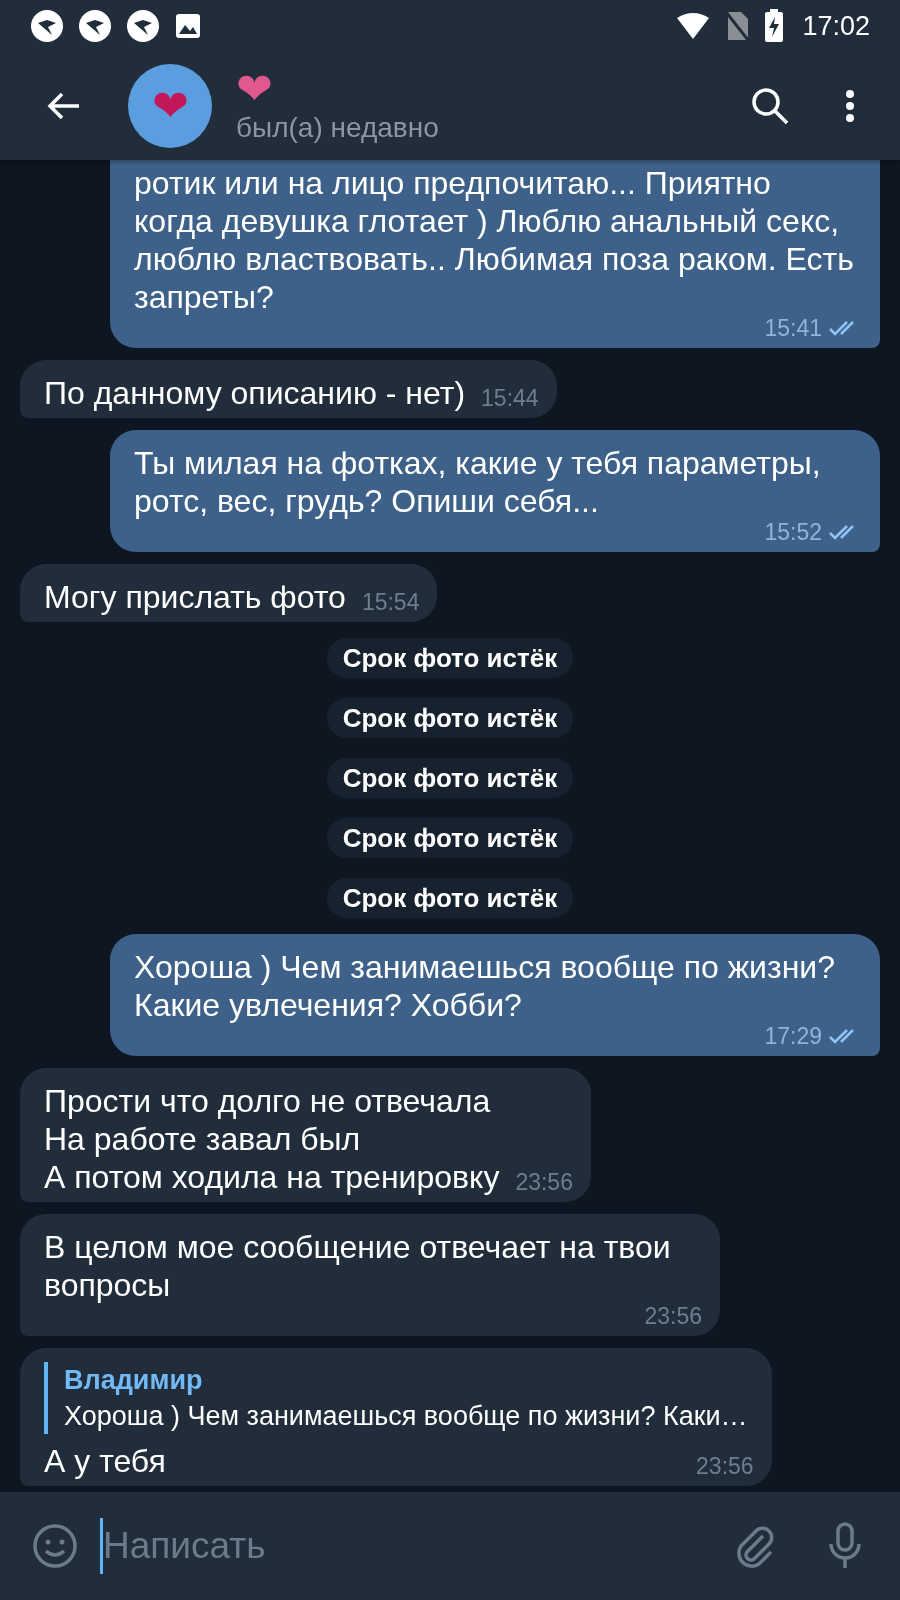 The height and width of the screenshot is (1600, 900). What do you see at coordinates (255, 89) in the screenshot?
I see `chat-title: ❤` at bounding box center [255, 89].